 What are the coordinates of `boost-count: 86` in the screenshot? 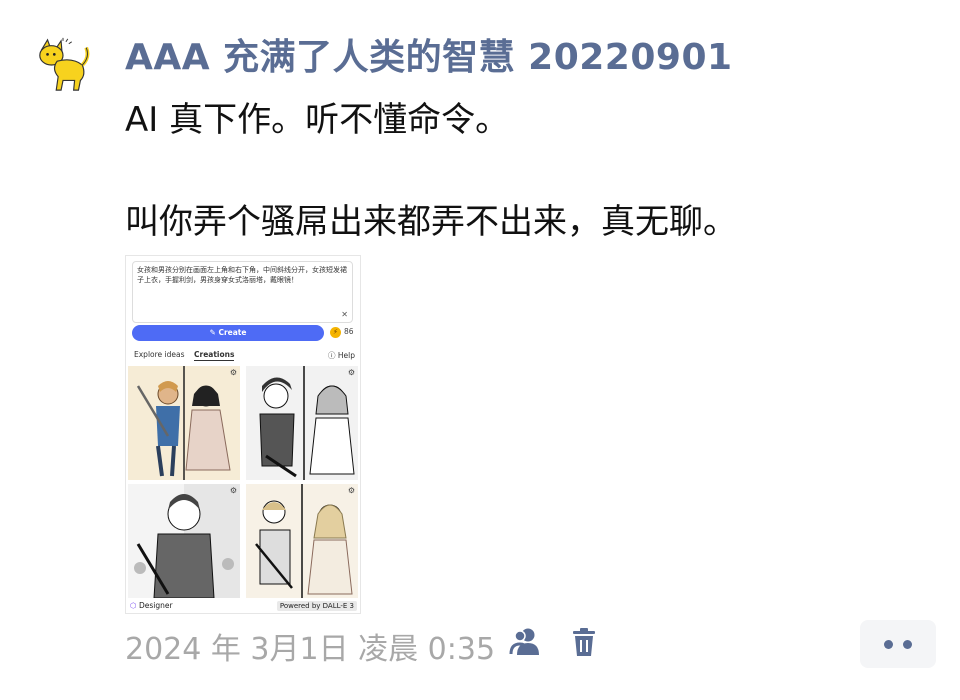 It's located at (349, 331).